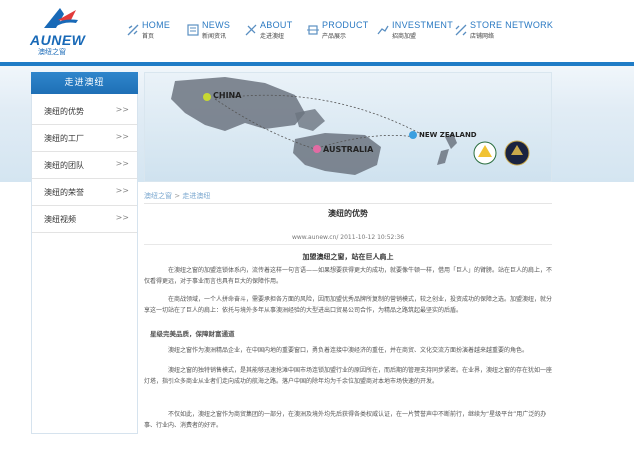 The width and height of the screenshot is (634, 451). I want to click on nav-product-en: PRODUCT, so click(345, 25).